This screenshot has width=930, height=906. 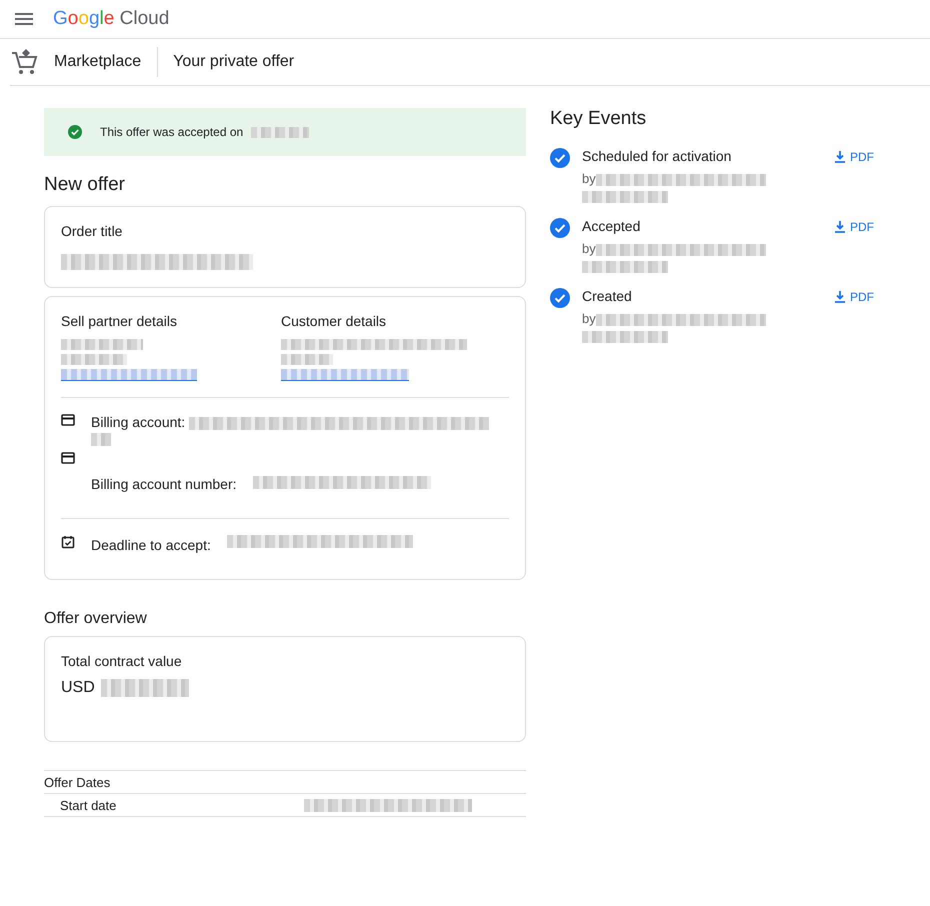 I want to click on currency-label: USD, so click(x=78, y=688).